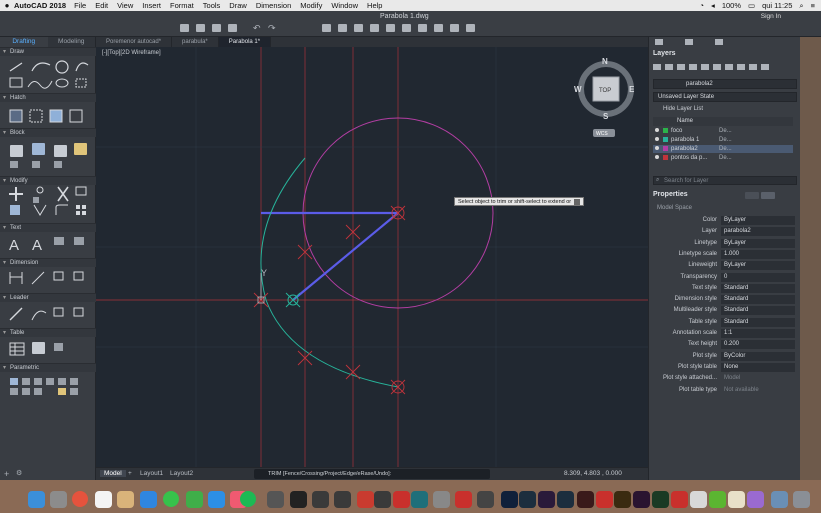 Image resolution: width=821 pixels, height=513 pixels. Describe the element at coordinates (577, 201) in the screenshot. I see `tooltip-options-icon` at that location.